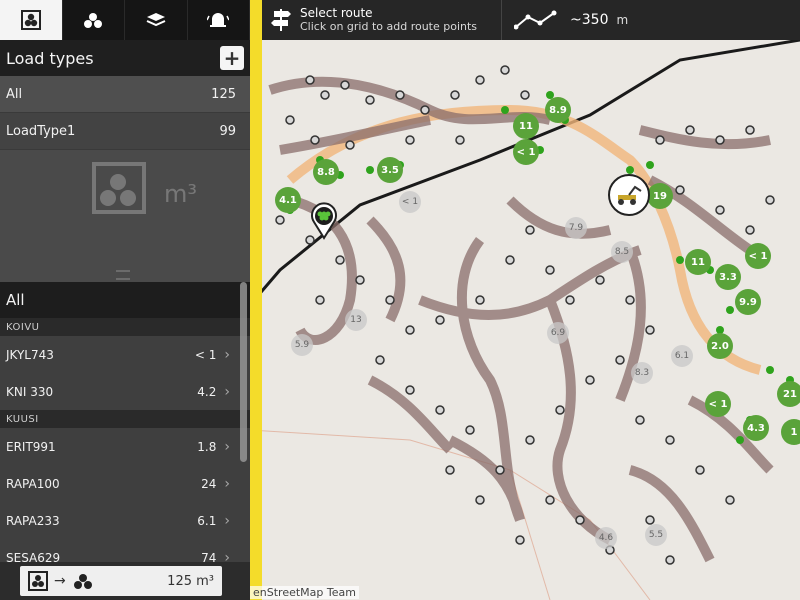 Image resolution: width=800 pixels, height=600 pixels. What do you see at coordinates (660, 196) in the screenshot?
I see `volume-marker-green: 19` at bounding box center [660, 196].